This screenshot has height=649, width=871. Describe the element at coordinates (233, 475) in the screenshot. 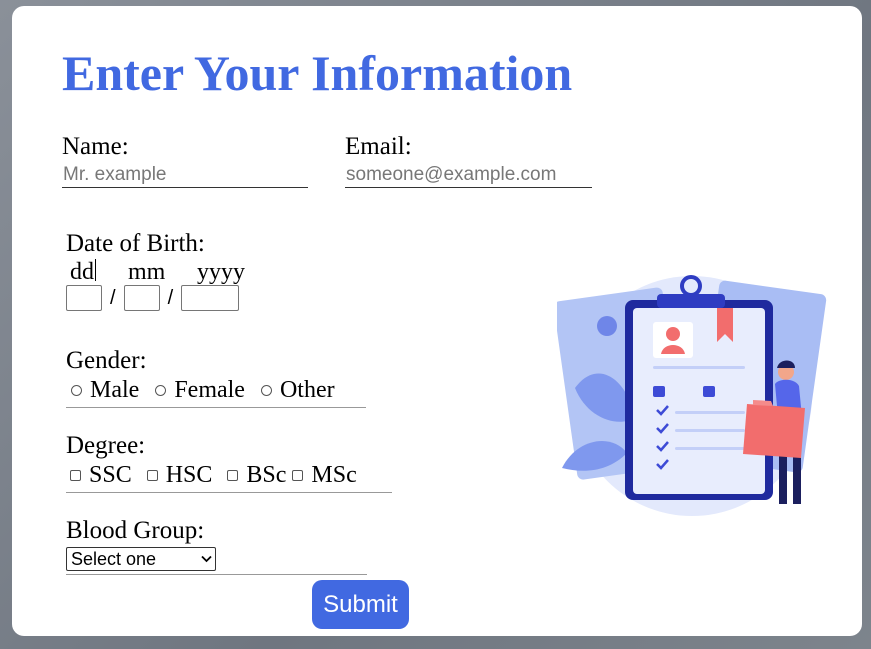

I see `checkbox-bsc` at that location.